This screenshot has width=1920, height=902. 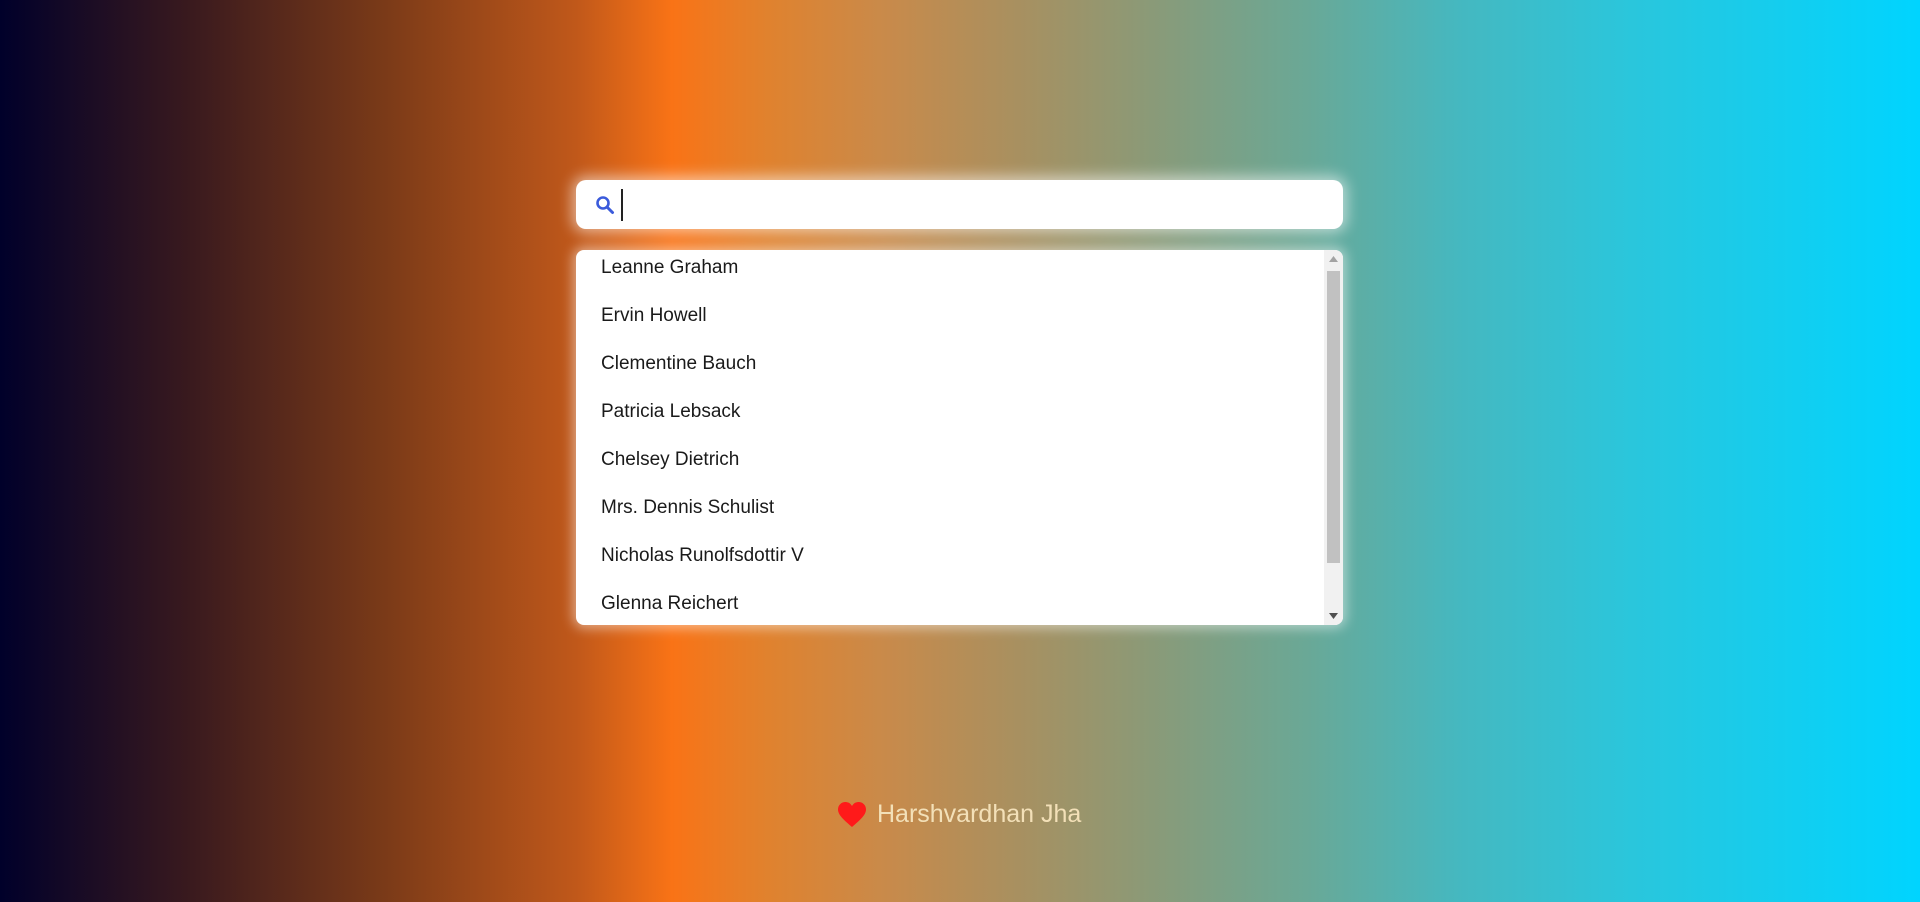 What do you see at coordinates (950, 460) in the screenshot?
I see `list-item: Chelsey Dietrich` at bounding box center [950, 460].